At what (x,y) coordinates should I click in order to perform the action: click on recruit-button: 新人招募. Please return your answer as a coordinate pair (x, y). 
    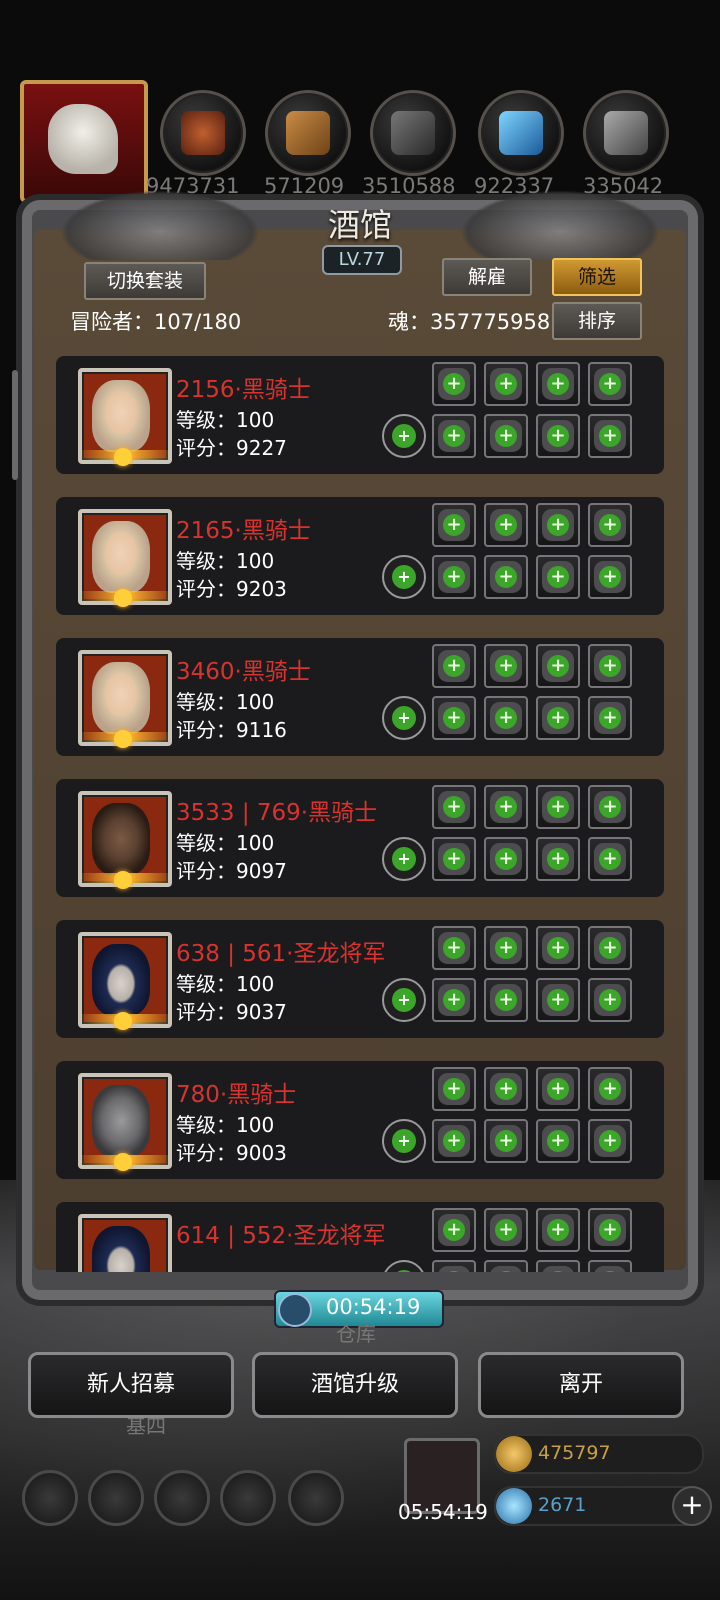
    Looking at the image, I should click on (131, 1385).